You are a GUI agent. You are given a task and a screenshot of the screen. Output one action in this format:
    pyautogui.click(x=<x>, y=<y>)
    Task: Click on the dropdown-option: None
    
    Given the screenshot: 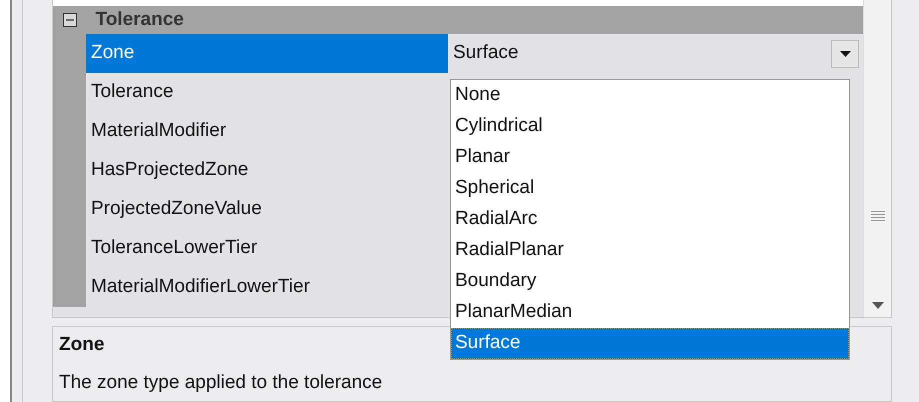 What is the action you would take?
    pyautogui.click(x=650, y=95)
    